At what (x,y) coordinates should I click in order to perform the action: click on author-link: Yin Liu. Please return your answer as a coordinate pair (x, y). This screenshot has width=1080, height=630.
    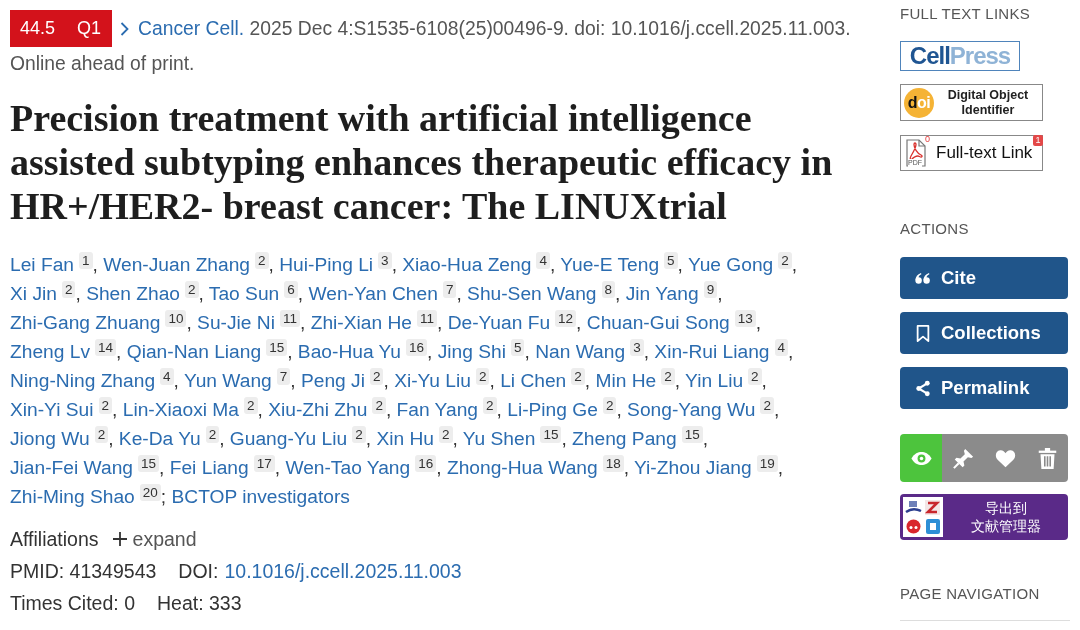
    Looking at the image, I should click on (714, 380).